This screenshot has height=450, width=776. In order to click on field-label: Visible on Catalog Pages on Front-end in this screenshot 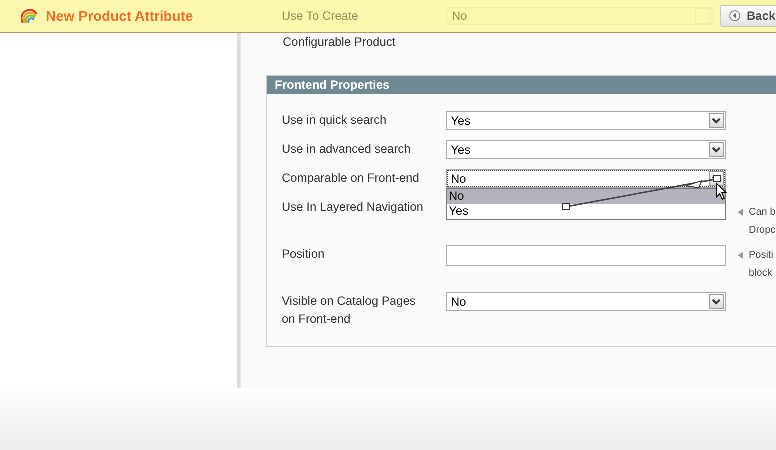, I will do `click(349, 310)`.